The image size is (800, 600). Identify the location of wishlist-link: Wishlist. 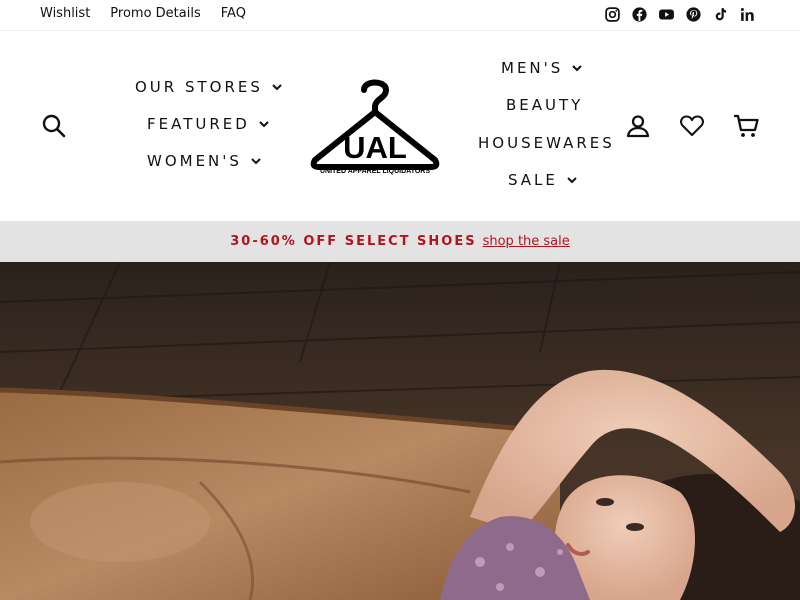
(65, 13).